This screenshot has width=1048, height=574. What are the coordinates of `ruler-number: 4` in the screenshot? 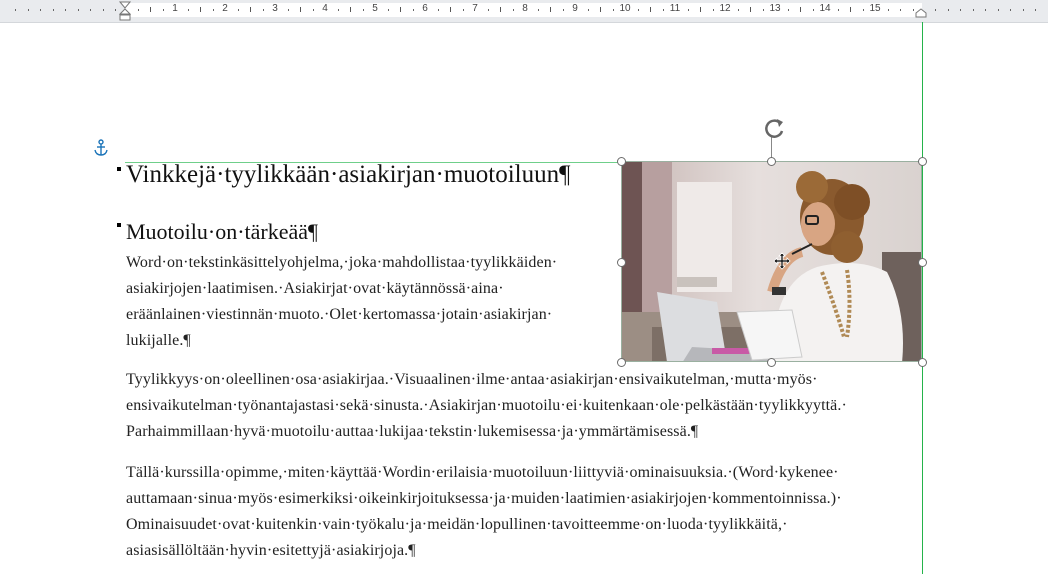 It's located at (325, 8).